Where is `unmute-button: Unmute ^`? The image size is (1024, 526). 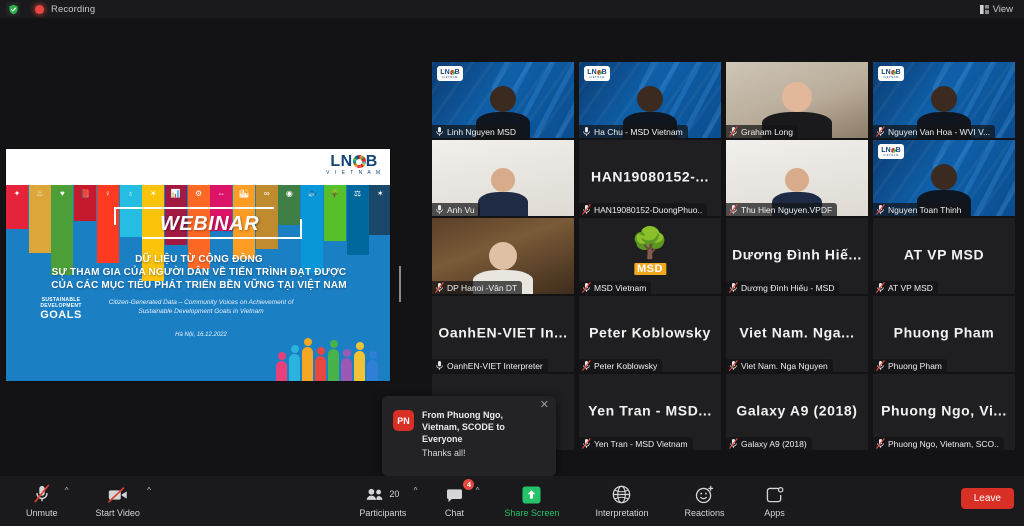 unmute-button: Unmute ^ is located at coordinates (43, 501).